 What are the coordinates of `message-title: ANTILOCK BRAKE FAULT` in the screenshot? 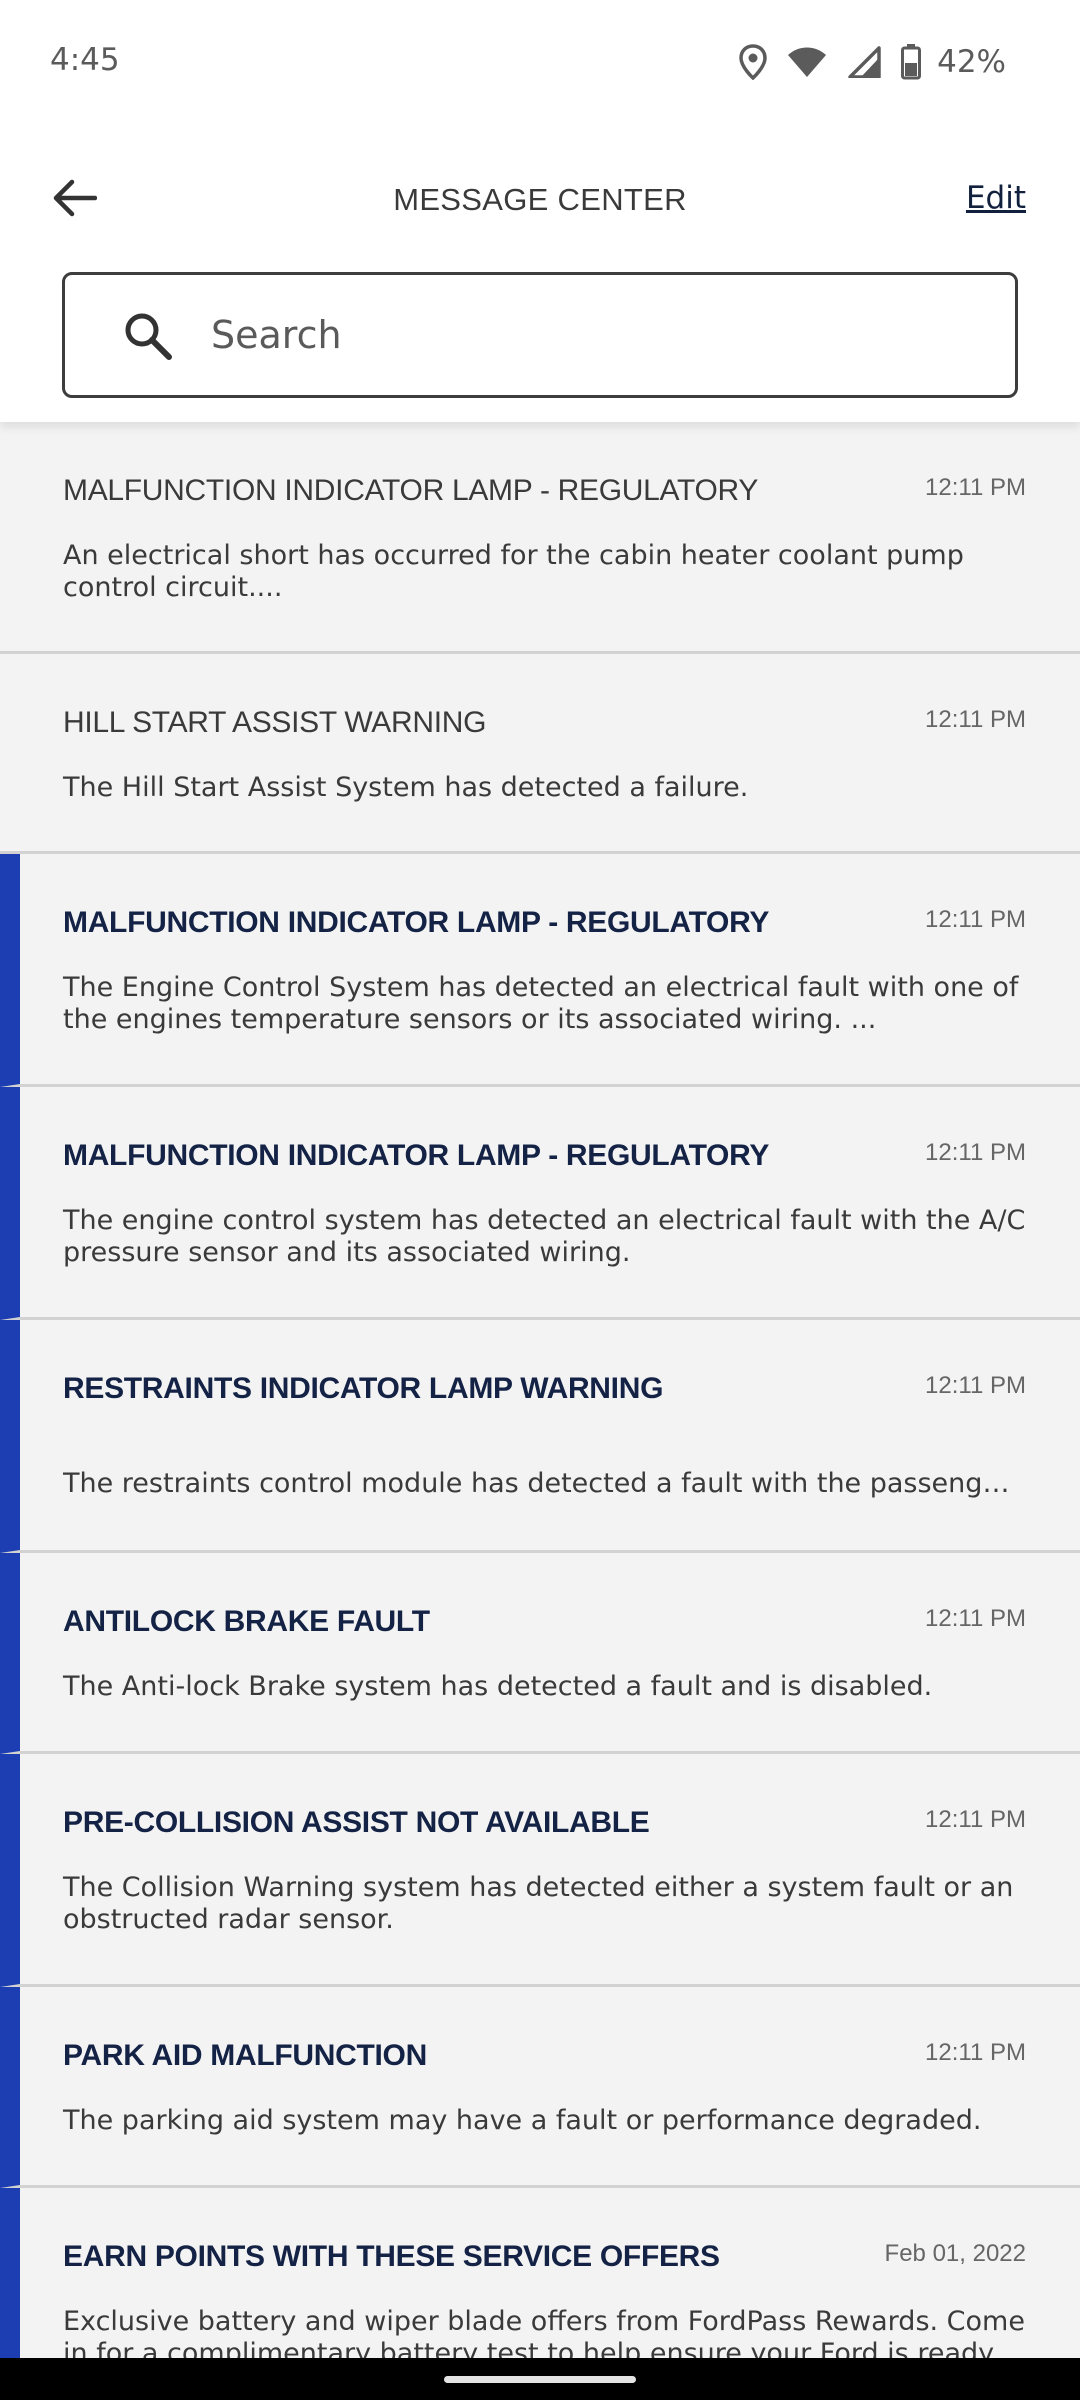 It's located at (246, 1621).